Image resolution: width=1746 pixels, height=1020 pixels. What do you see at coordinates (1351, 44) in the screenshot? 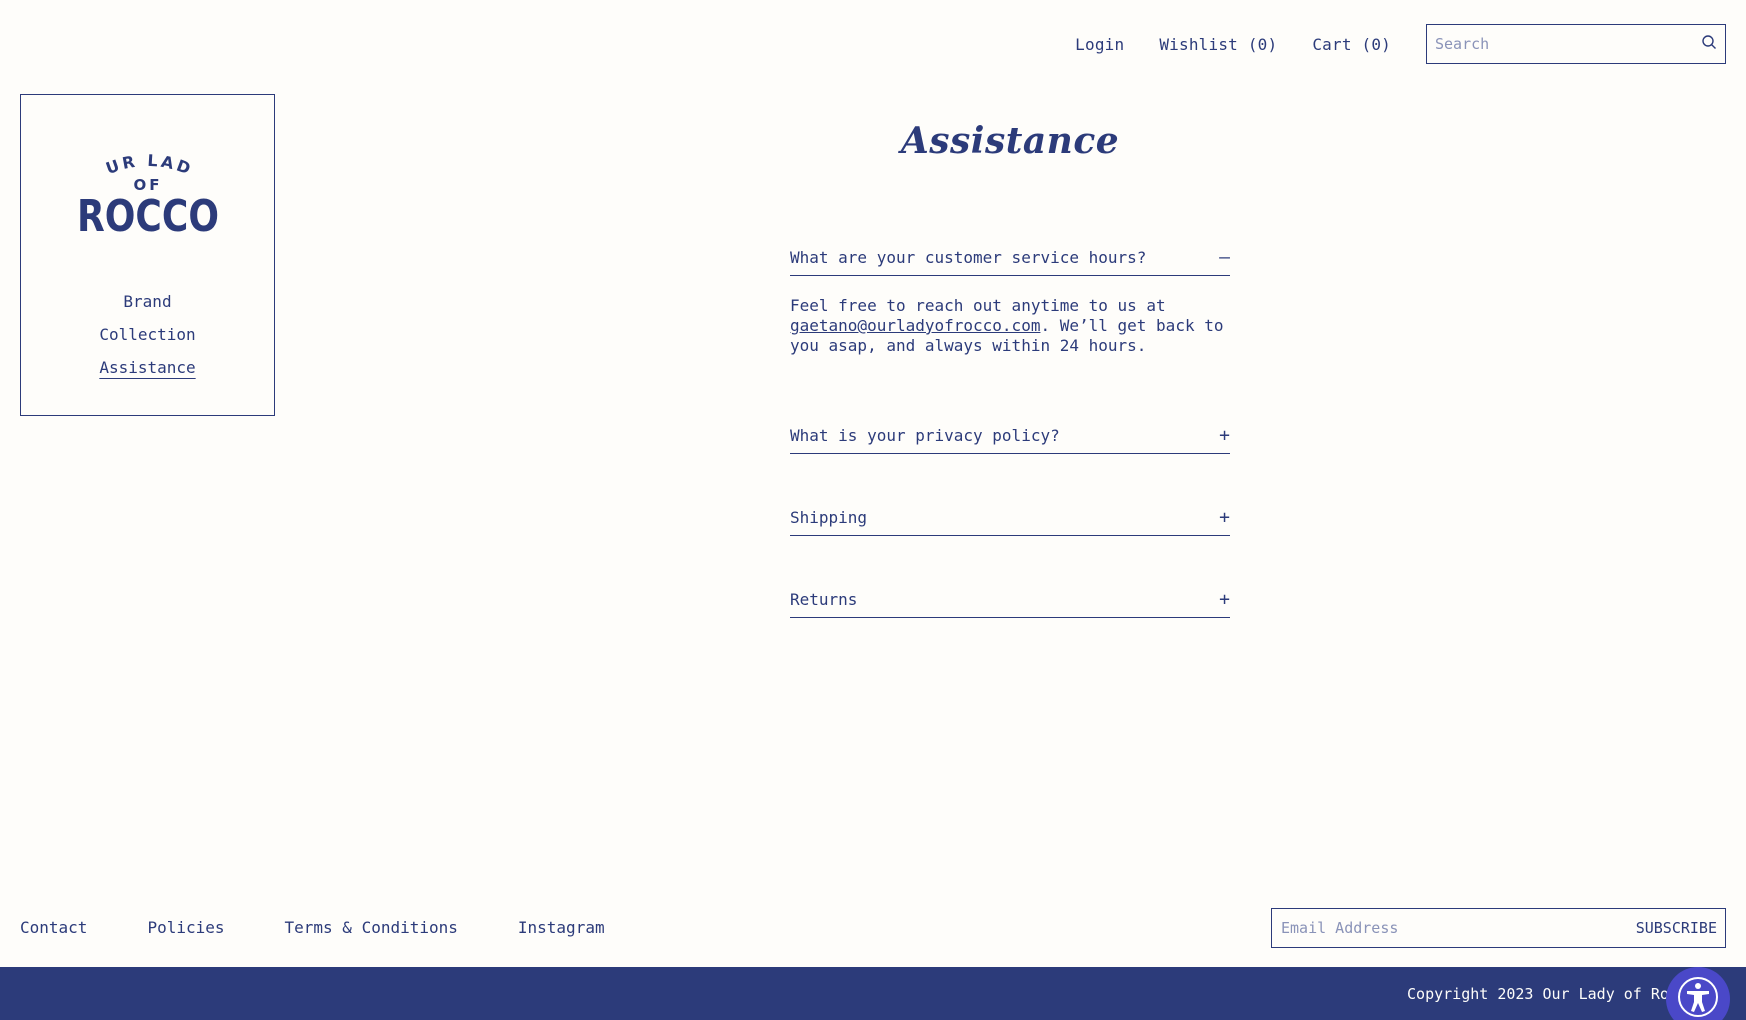
I see `cart-link: Cart (0)` at bounding box center [1351, 44].